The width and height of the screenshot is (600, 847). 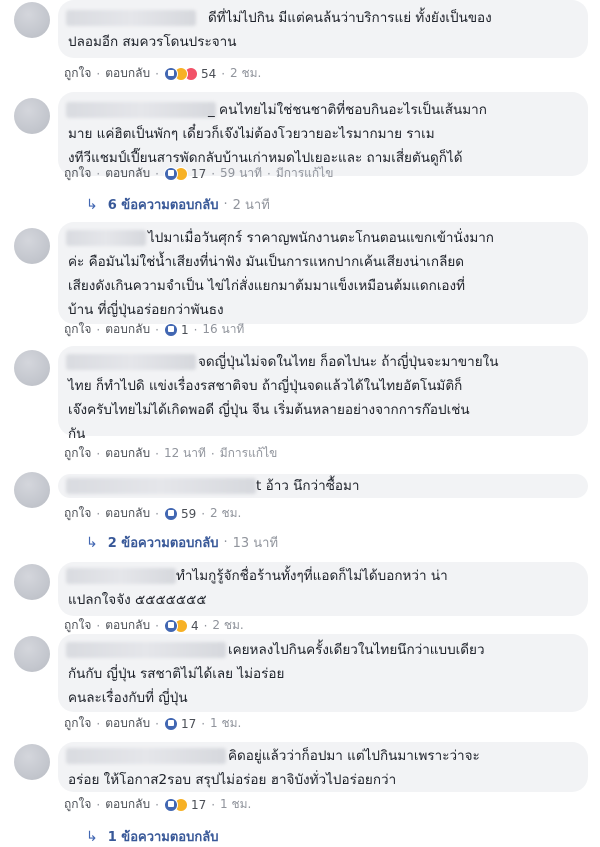 What do you see at coordinates (152, 42) in the screenshot?
I see `comment-text-line: ปลอมอีก สมควรโดนประจาน` at bounding box center [152, 42].